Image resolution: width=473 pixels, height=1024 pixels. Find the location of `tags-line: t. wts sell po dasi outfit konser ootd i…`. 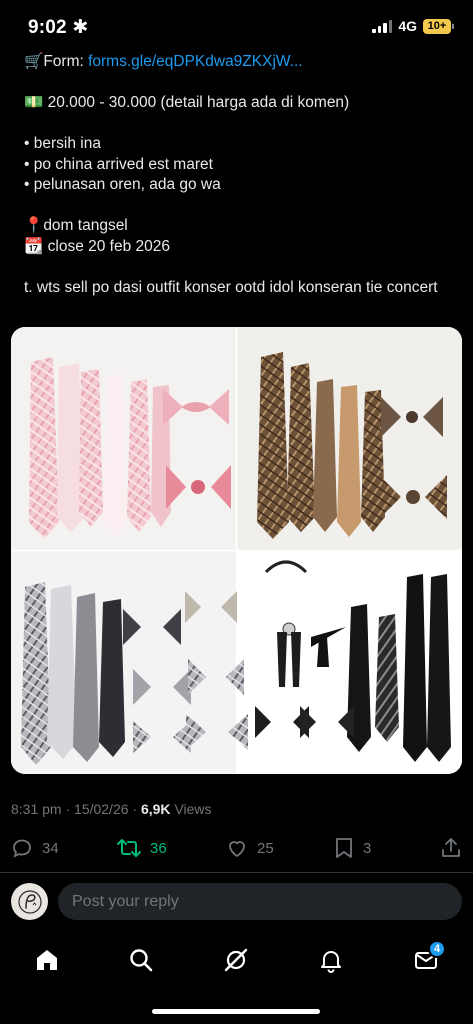

tags-line: t. wts sell po dasi outfit konser ootd i… is located at coordinates (231, 287).